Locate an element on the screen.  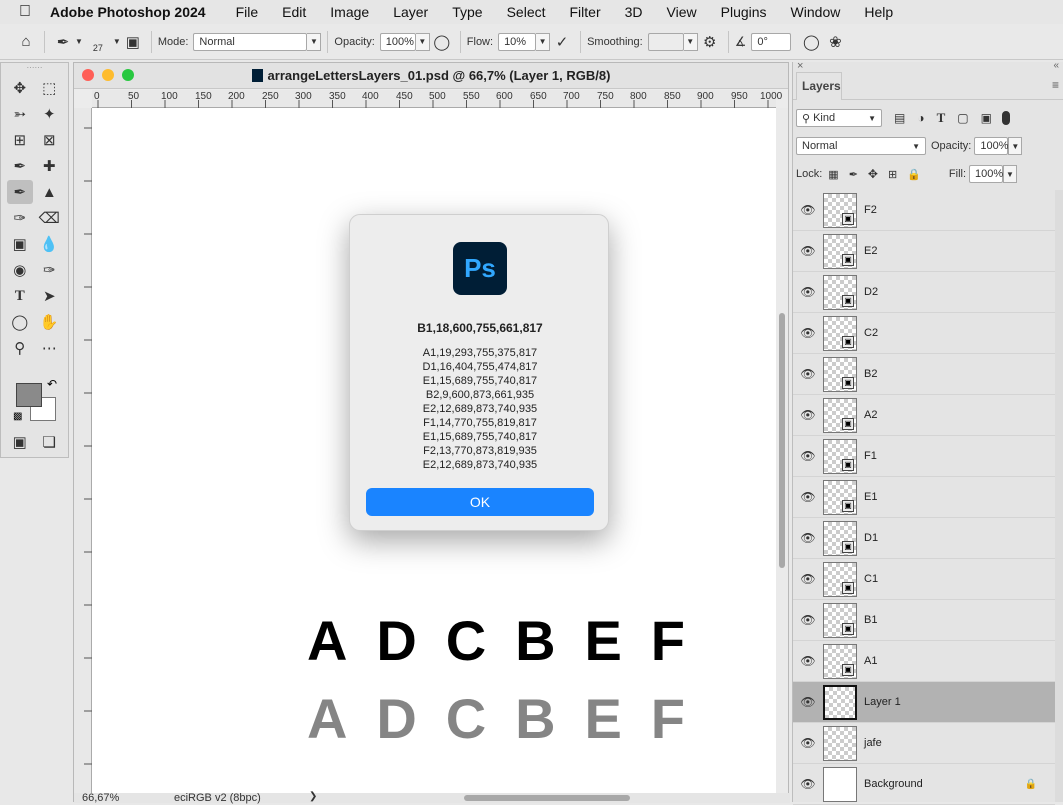
filter-smart-object-icon: ▣ is located at coordinates (986, 118).